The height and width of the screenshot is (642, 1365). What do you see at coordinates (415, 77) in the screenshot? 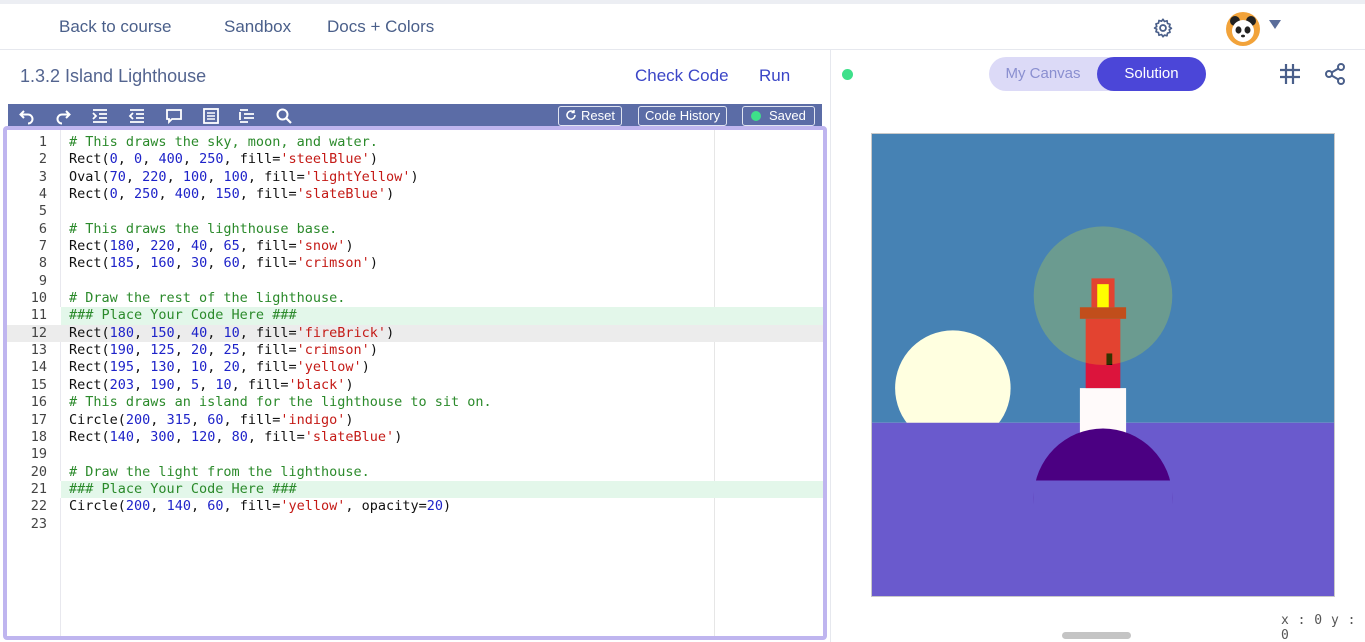
I see `editor-header: 1.3.2 Island Lighthouse Check Code Run` at bounding box center [415, 77].